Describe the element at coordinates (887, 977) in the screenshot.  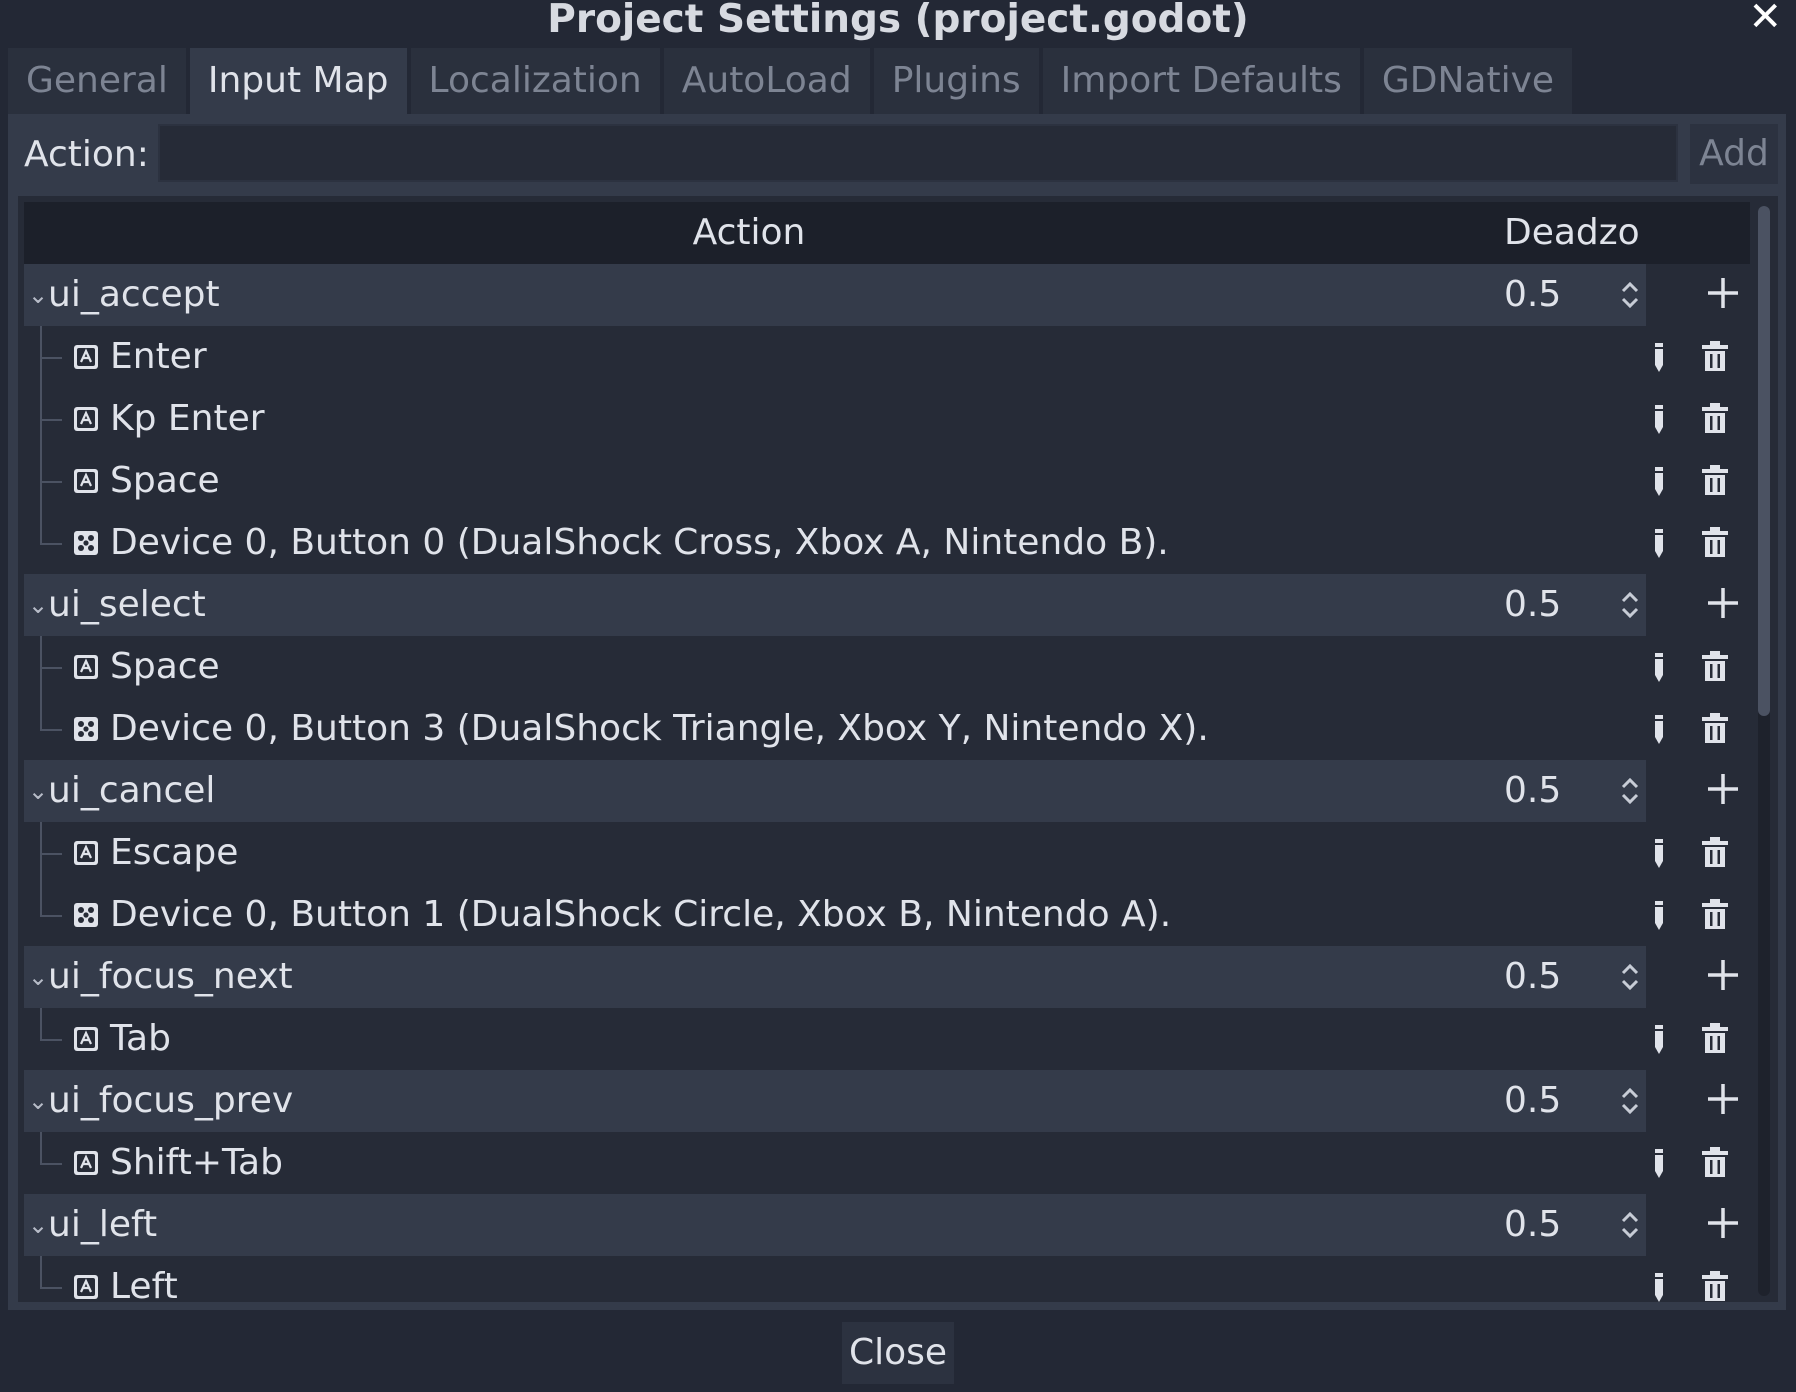
I see `action-row-3: ⌄ ui_focus_next 0.5` at that location.